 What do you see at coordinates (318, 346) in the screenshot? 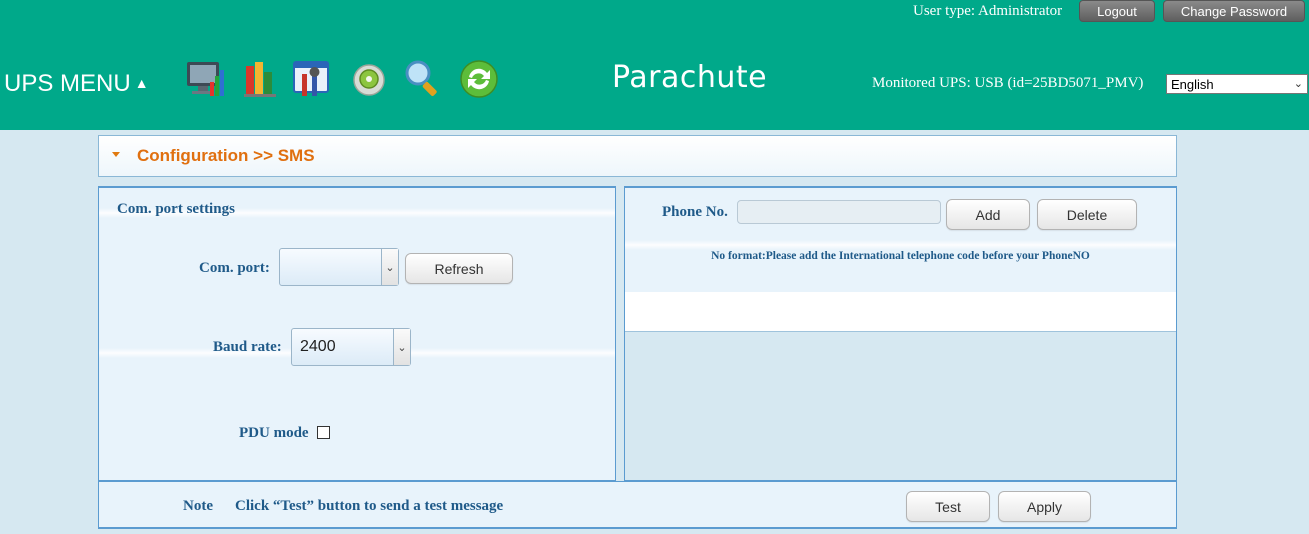
I see `baud-rate-select-value: 2400` at bounding box center [318, 346].